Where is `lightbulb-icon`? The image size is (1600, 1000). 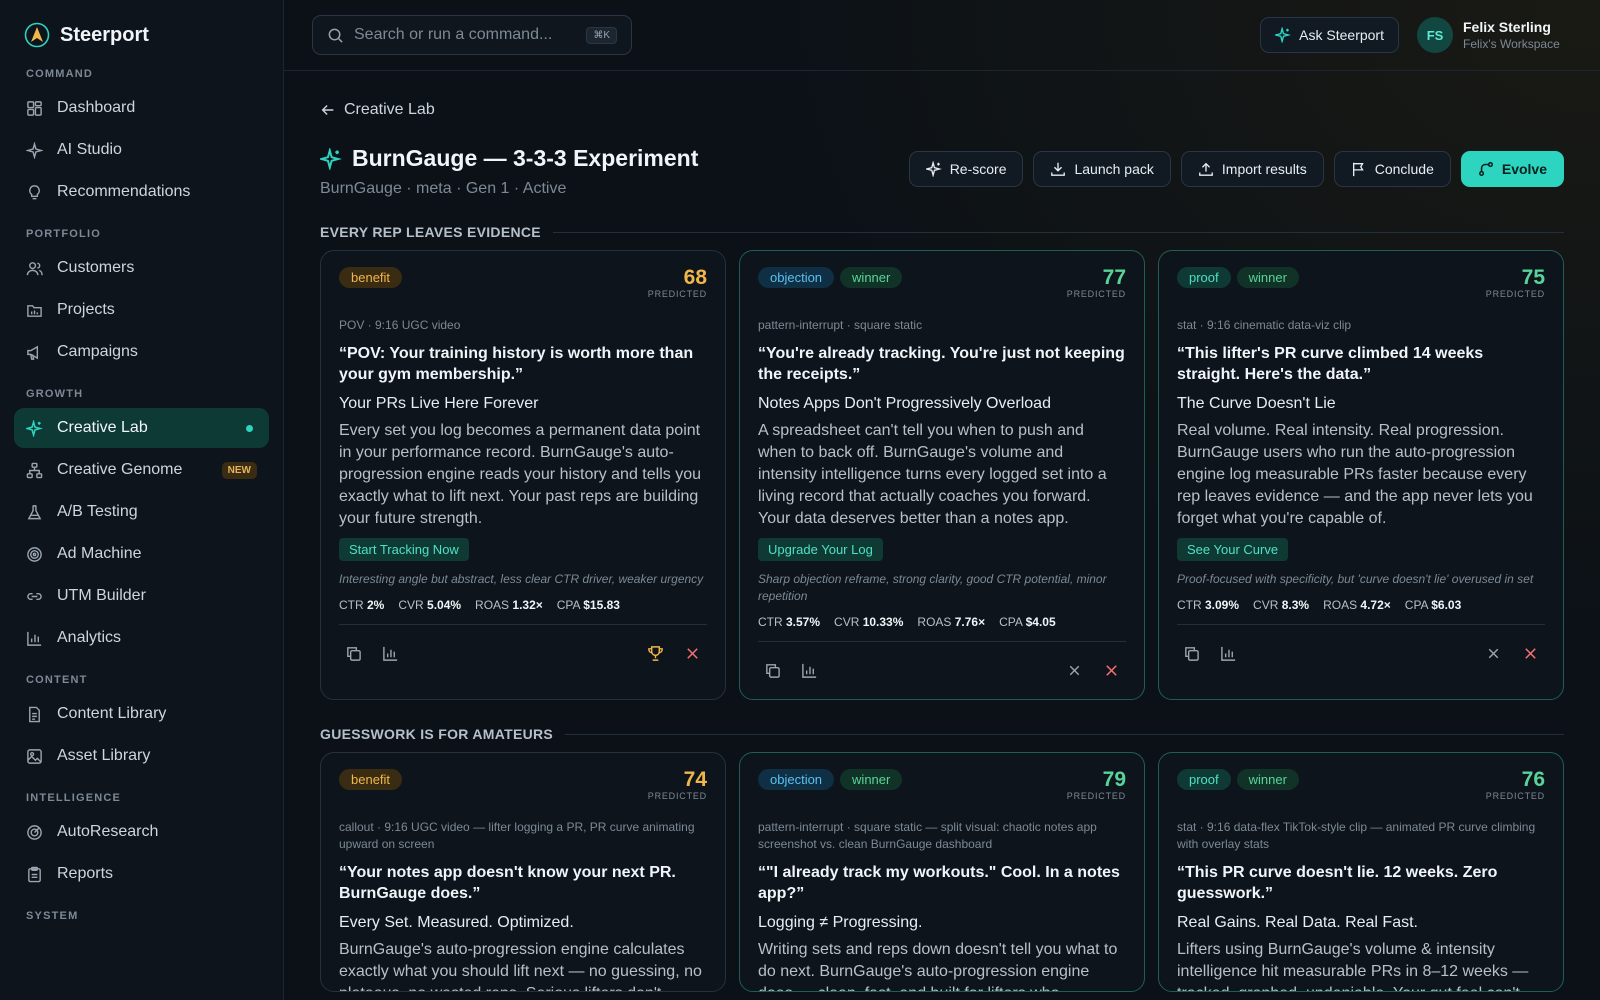
lightbulb-icon is located at coordinates (34, 191).